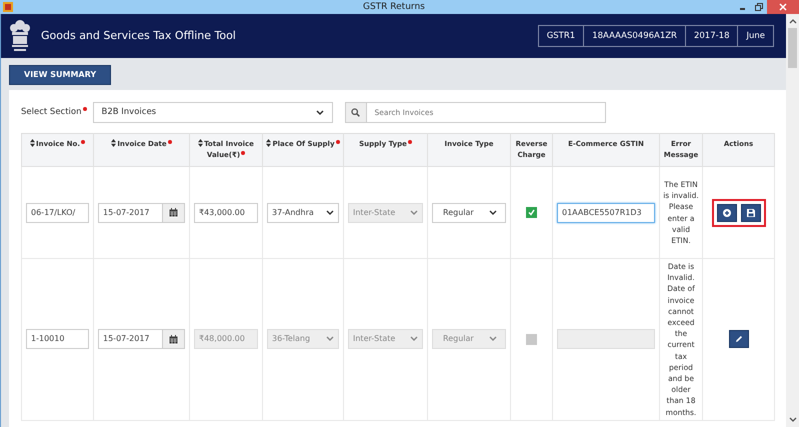 The width and height of the screenshot is (799, 427). I want to click on invoice-number-field: 1-10010, so click(57, 339).